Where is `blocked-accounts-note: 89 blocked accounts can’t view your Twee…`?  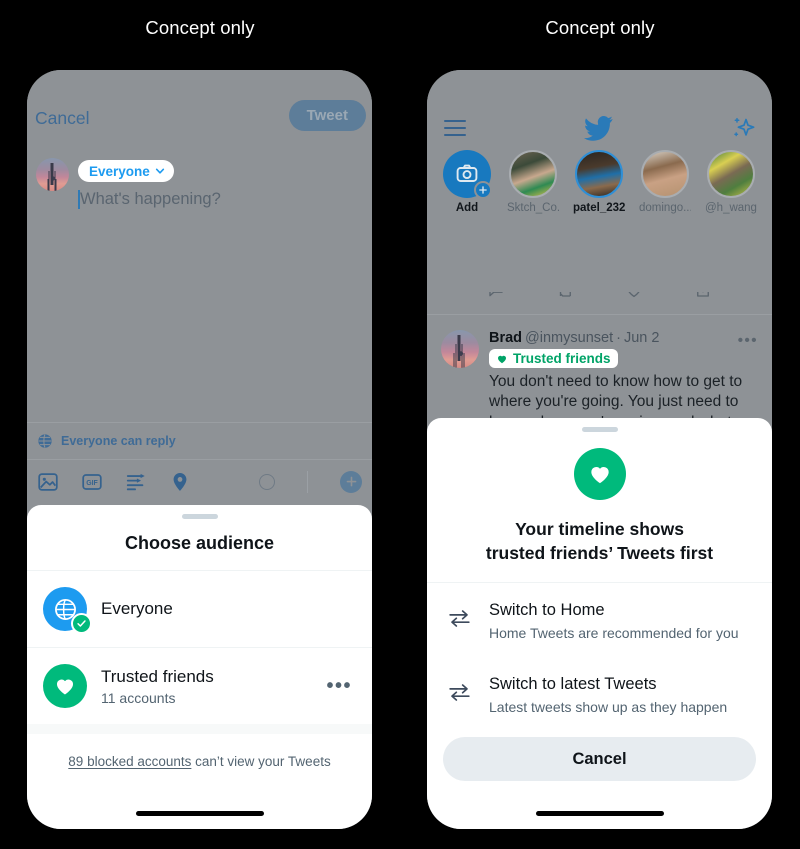
blocked-accounts-note: 89 blocked accounts can’t view your Twee… is located at coordinates (199, 757).